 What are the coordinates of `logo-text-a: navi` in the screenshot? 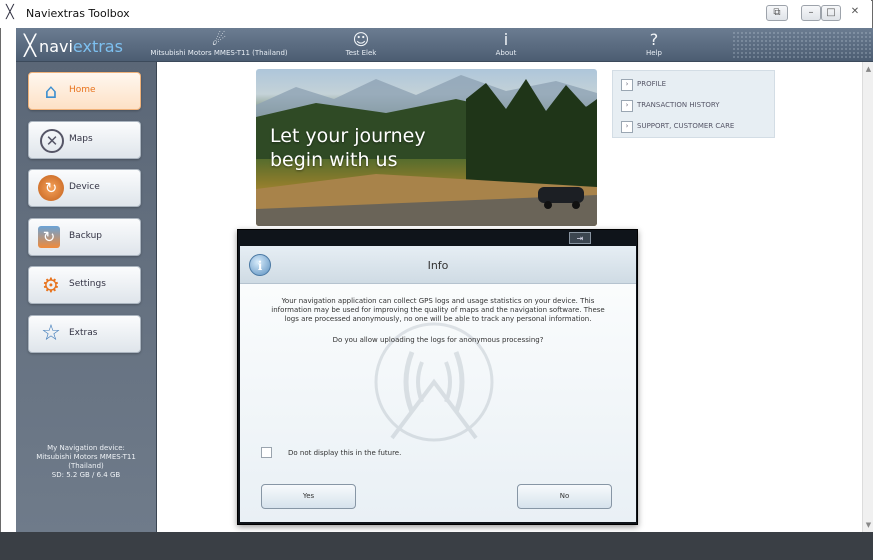 It's located at (56, 46).